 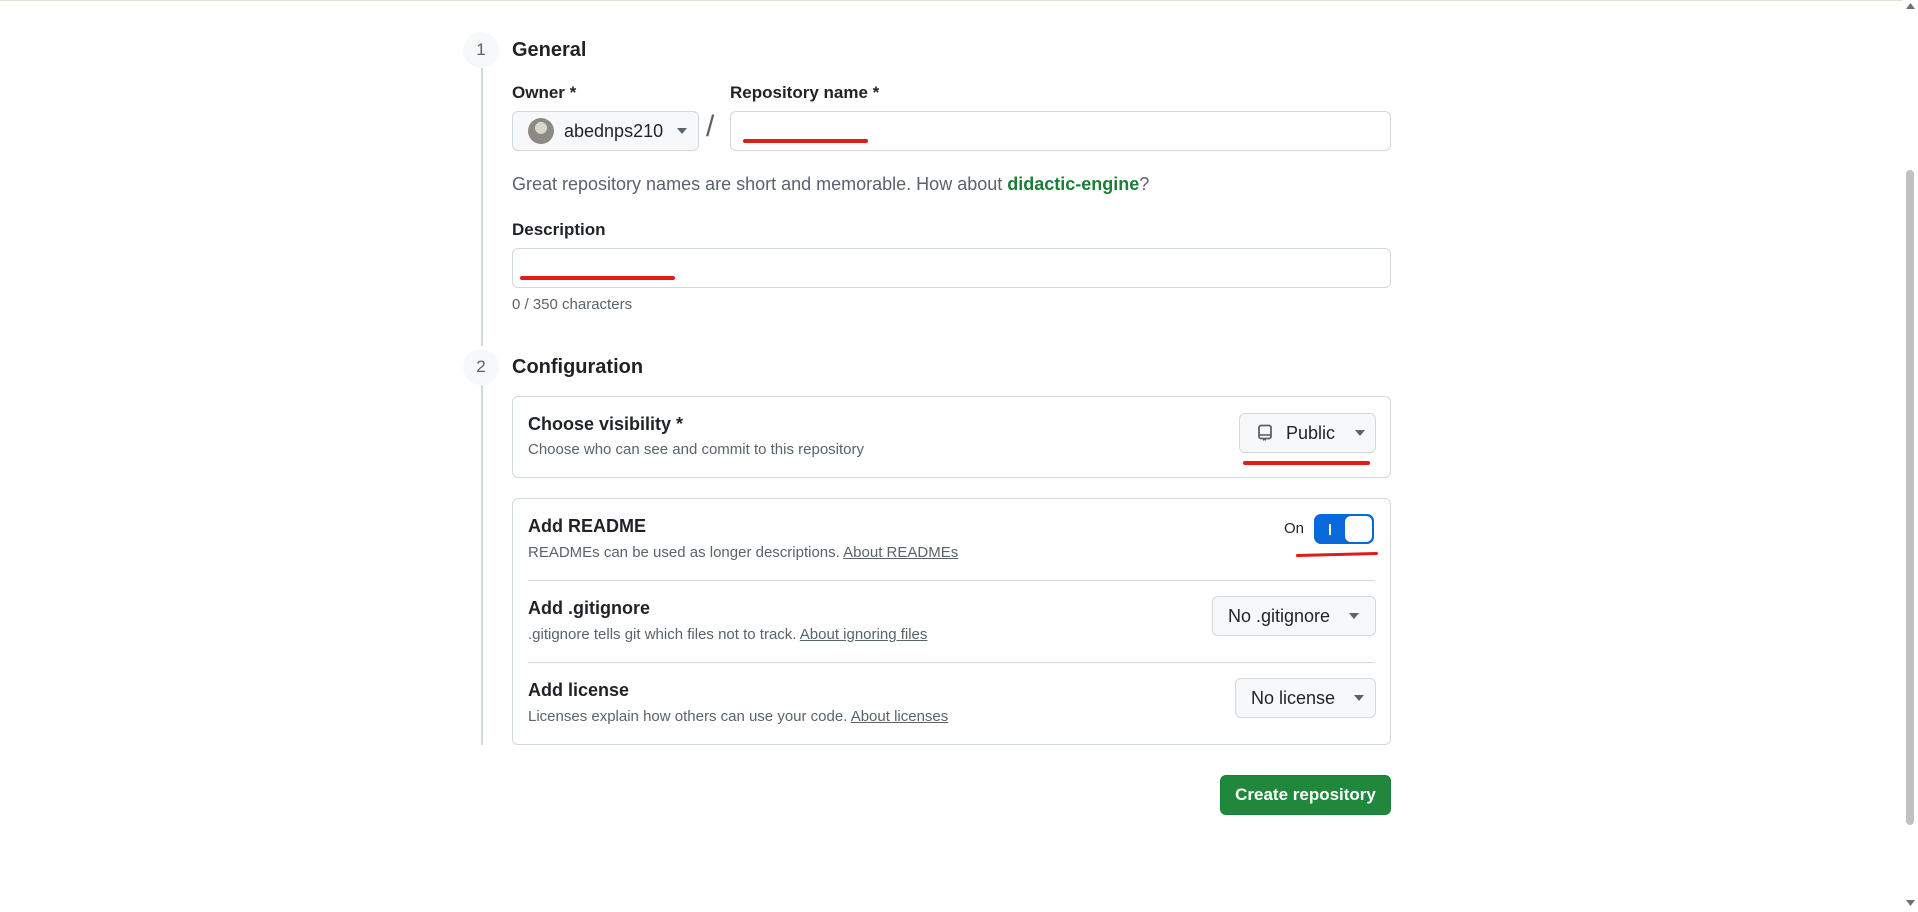 What do you see at coordinates (900, 552) in the screenshot?
I see `about-readmes-link: About READMEs` at bounding box center [900, 552].